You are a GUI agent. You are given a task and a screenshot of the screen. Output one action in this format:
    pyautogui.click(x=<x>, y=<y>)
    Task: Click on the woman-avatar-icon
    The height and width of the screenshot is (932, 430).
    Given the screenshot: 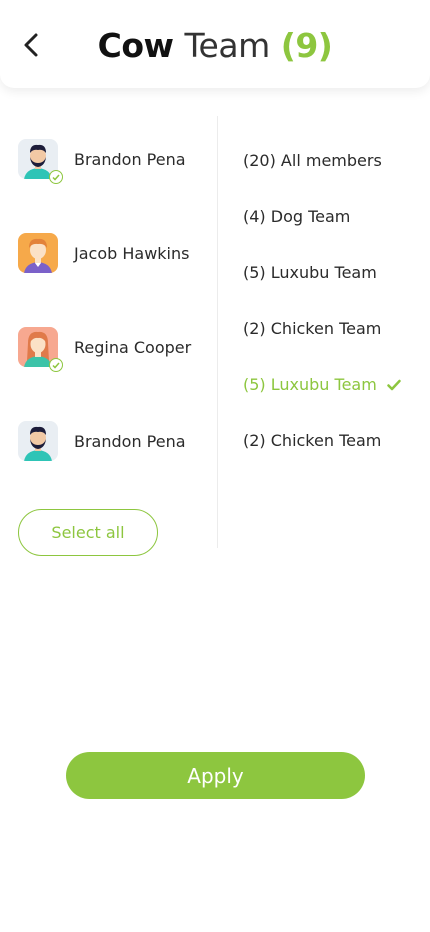 What is the action you would take?
    pyautogui.click(x=40, y=349)
    